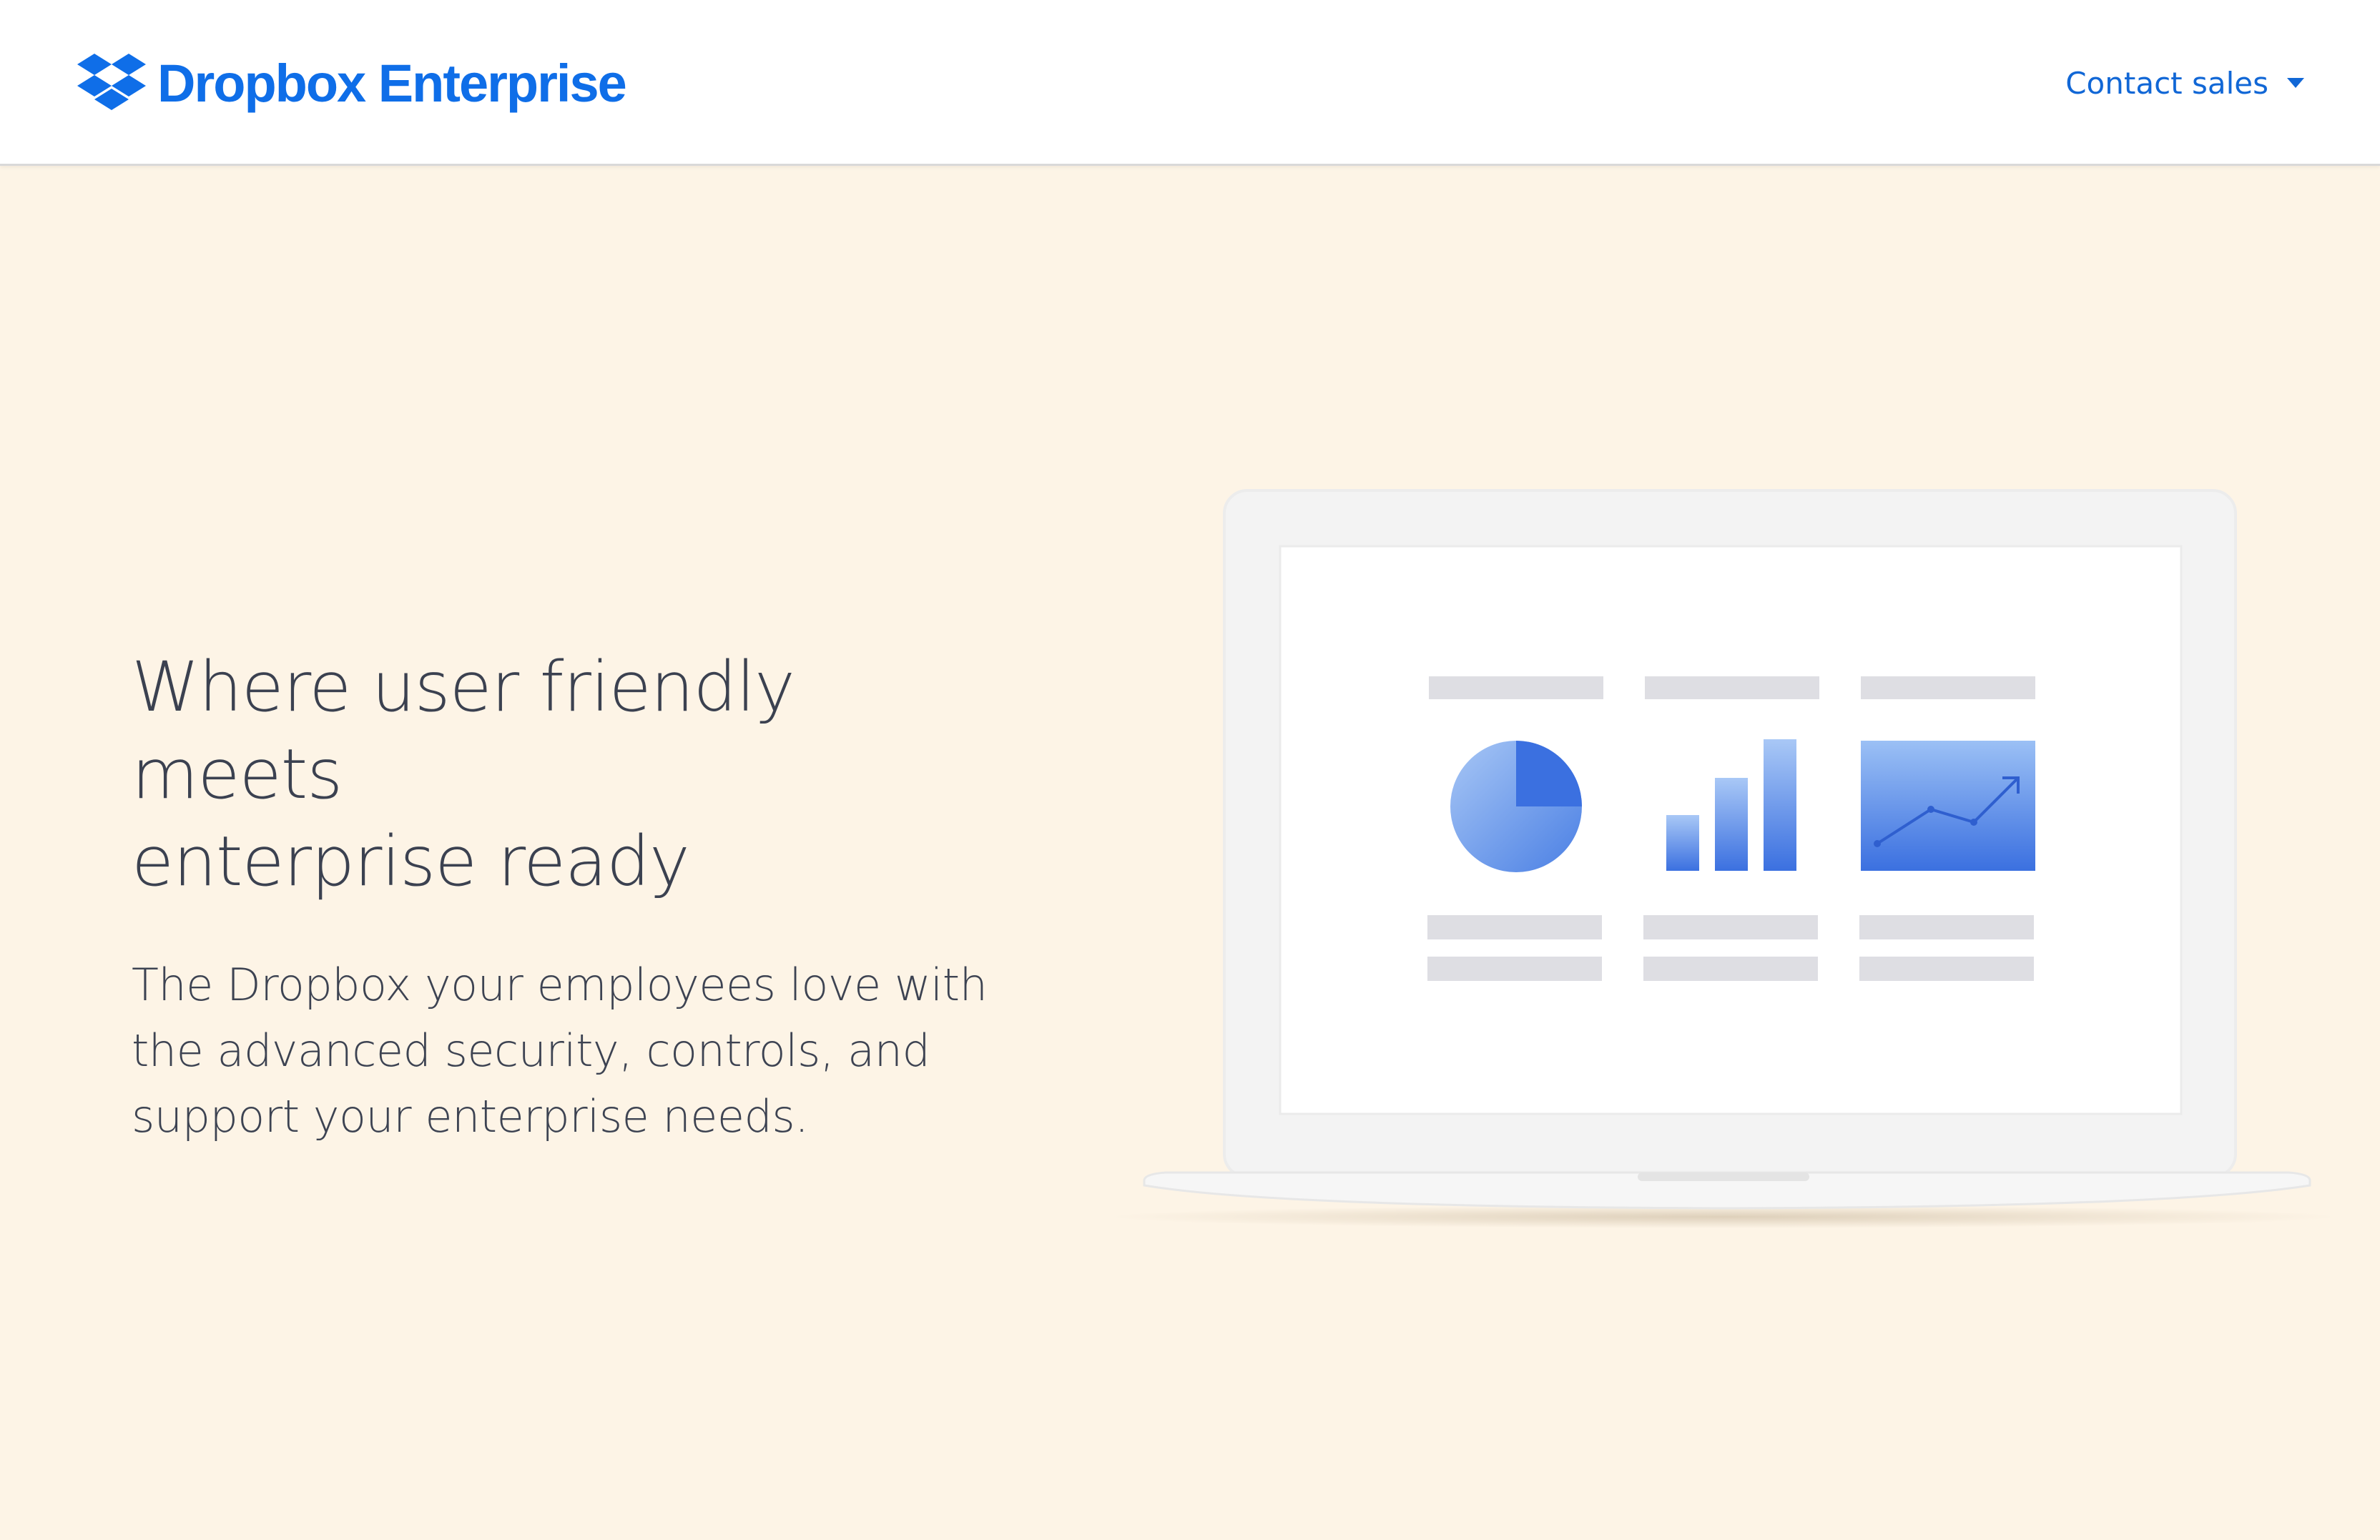  I want to click on row-placeholder-2a, so click(1730, 927).